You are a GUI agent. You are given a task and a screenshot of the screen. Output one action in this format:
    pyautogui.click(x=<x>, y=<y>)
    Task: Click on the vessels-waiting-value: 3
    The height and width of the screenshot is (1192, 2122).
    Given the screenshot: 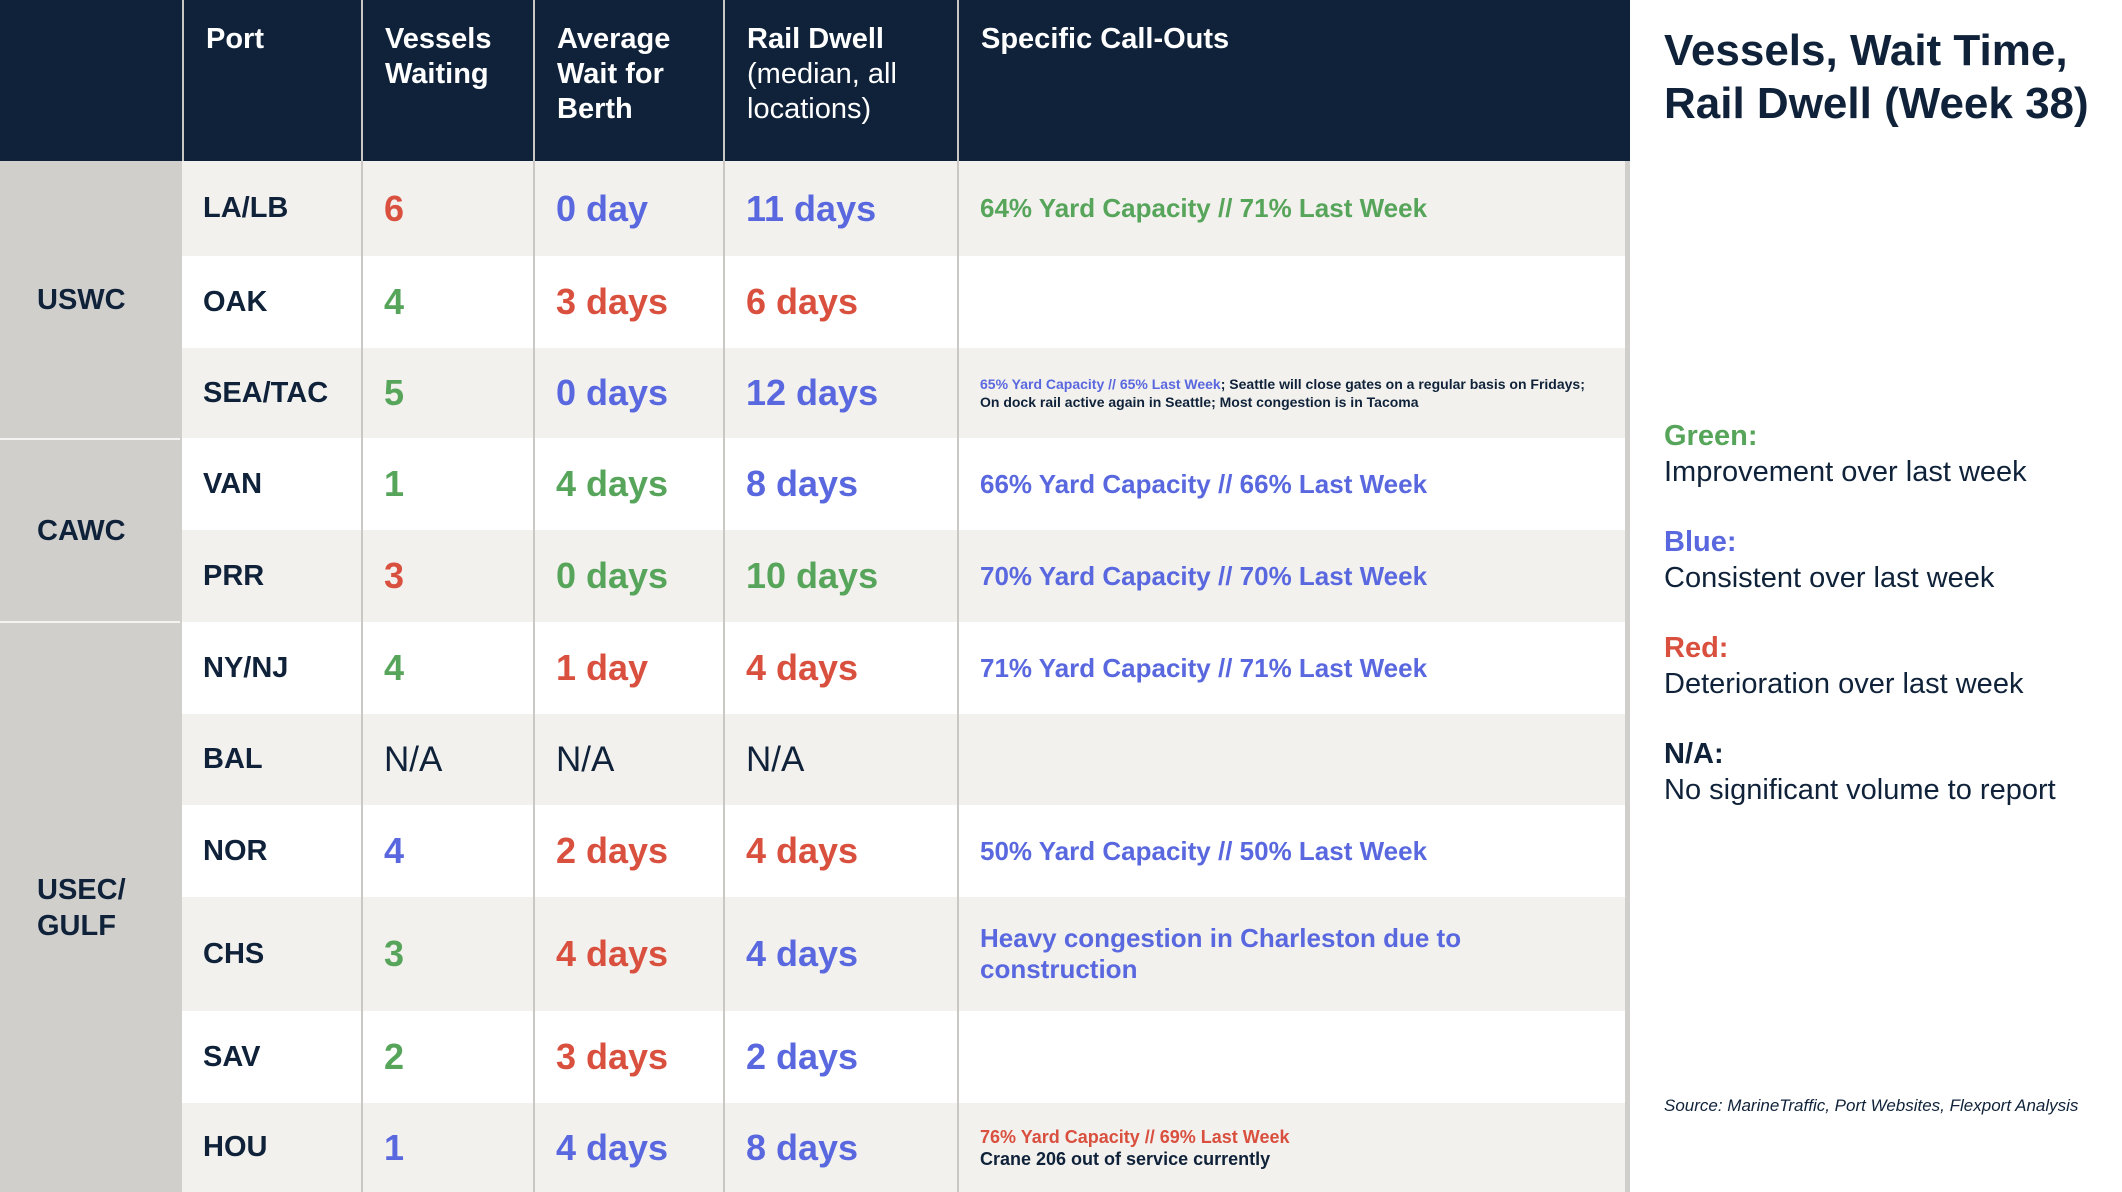 What is the action you would take?
    pyautogui.click(x=394, y=575)
    